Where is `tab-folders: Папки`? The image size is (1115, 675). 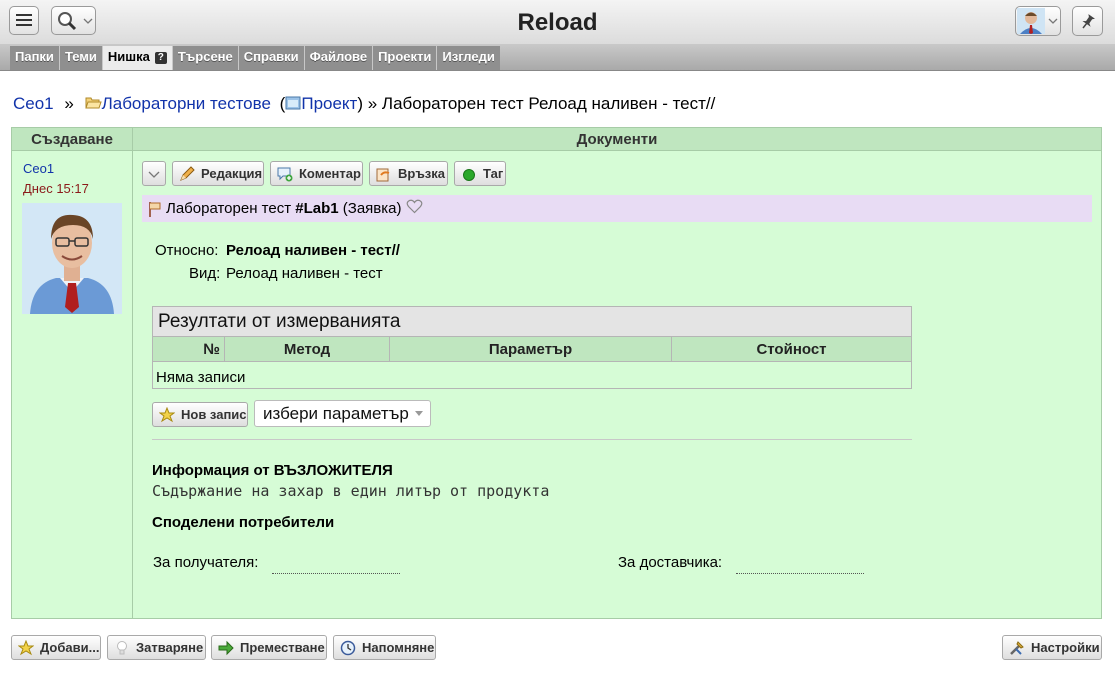 tab-folders: Папки is located at coordinates (35, 58).